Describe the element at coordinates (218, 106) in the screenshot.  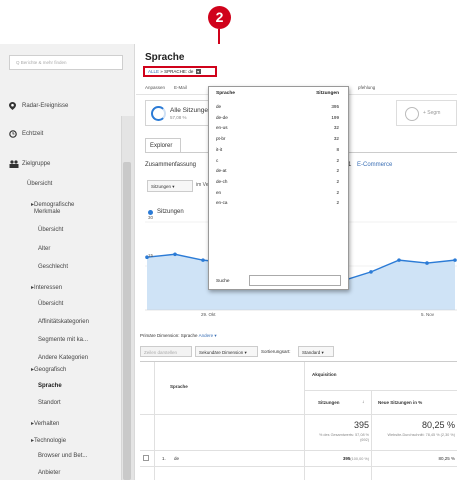
I see `dropdown-item-language: de` at that location.